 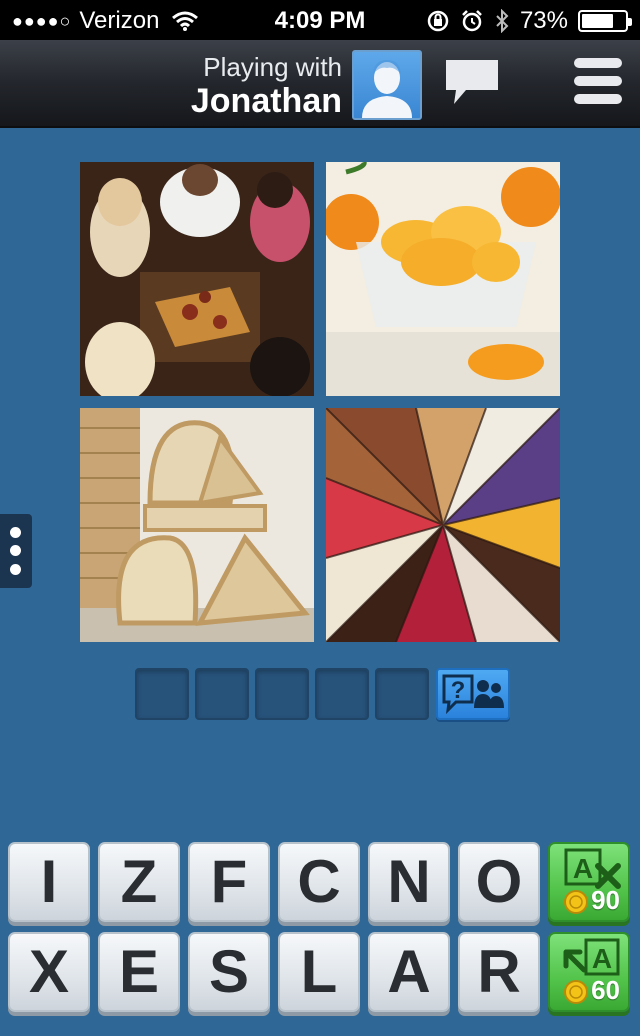 I want to click on menu-icon, so click(x=598, y=82).